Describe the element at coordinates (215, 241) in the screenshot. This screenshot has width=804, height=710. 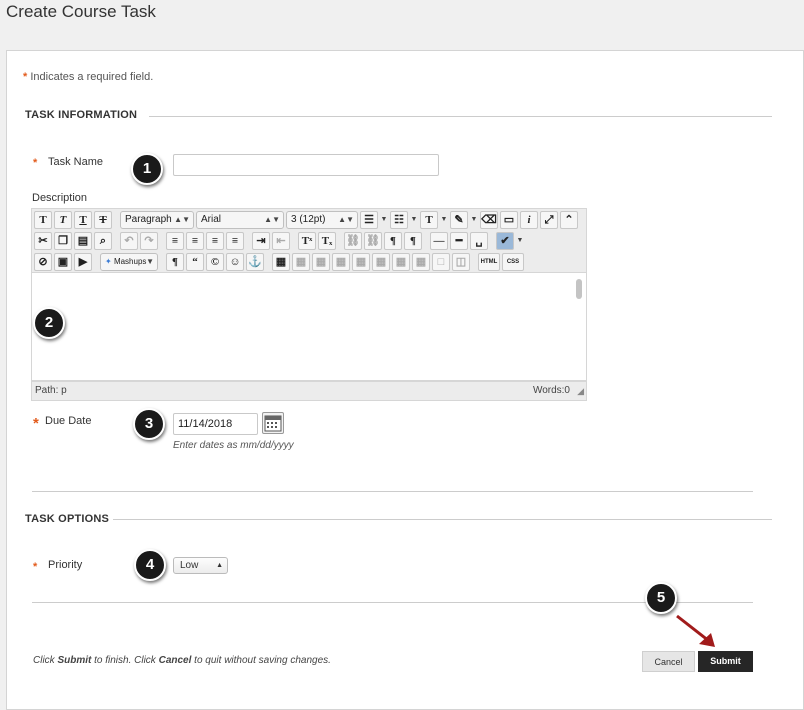
I see `align-right-icon: ≡` at that location.